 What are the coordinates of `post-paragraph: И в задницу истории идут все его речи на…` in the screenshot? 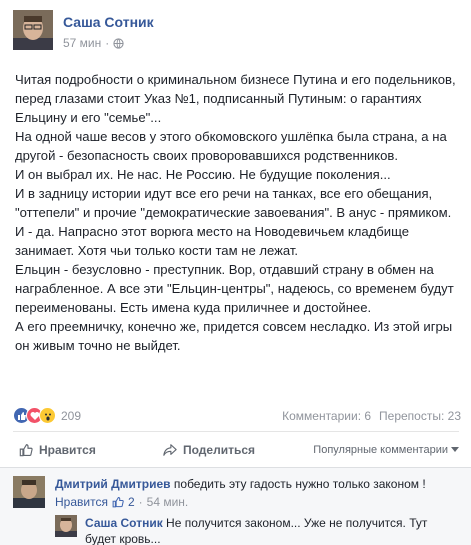 It's located at (233, 203).